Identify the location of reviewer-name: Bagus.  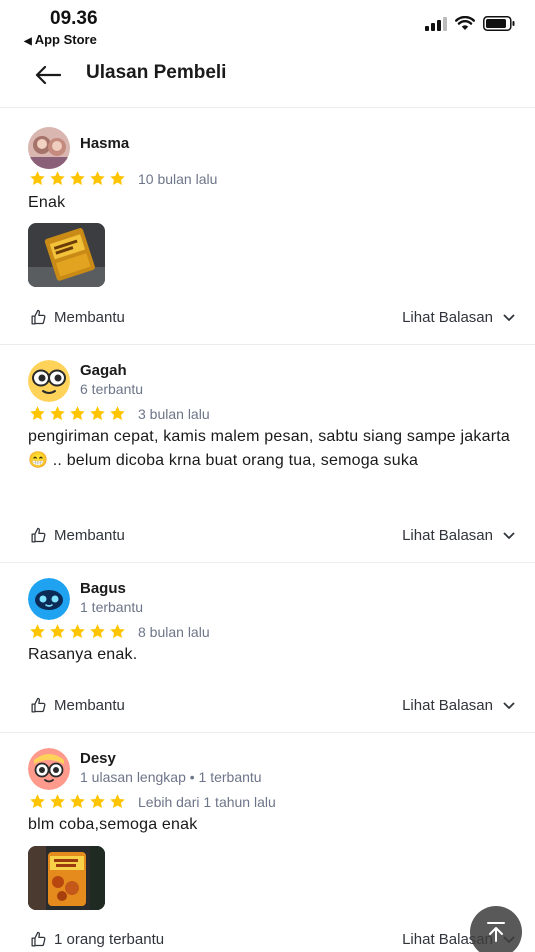
(103, 588).